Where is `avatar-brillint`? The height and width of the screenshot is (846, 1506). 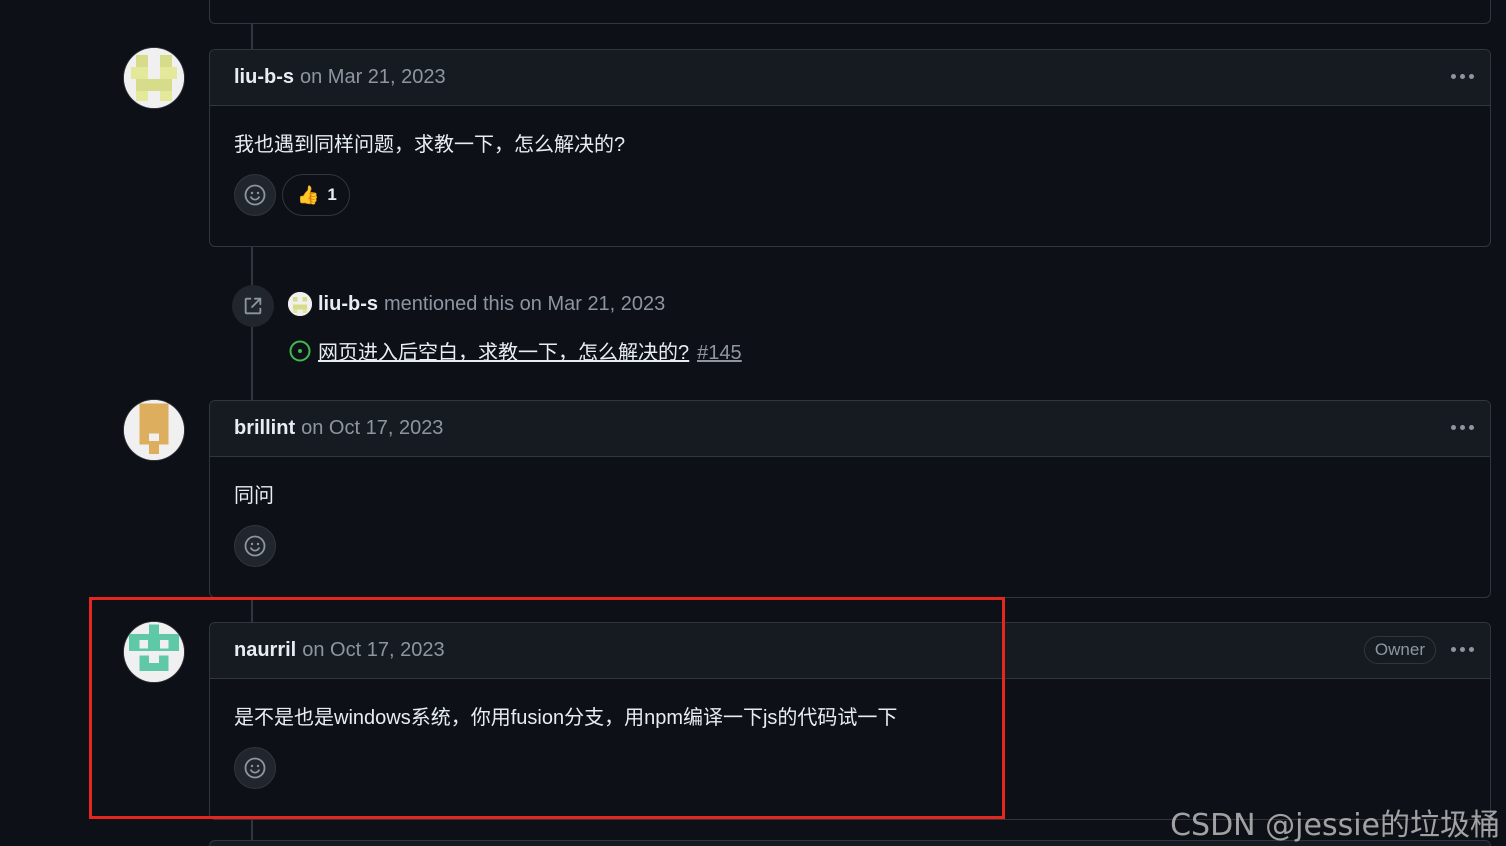
avatar-brillint is located at coordinates (154, 430).